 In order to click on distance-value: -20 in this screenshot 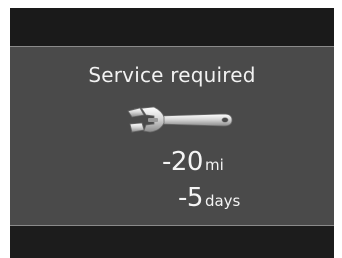, I will do `click(182, 162)`.